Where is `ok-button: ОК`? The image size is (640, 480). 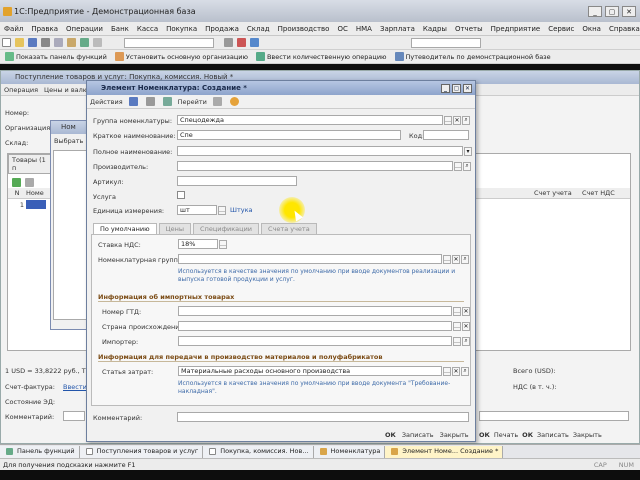
ok-button: ОК is located at coordinates (390, 435).